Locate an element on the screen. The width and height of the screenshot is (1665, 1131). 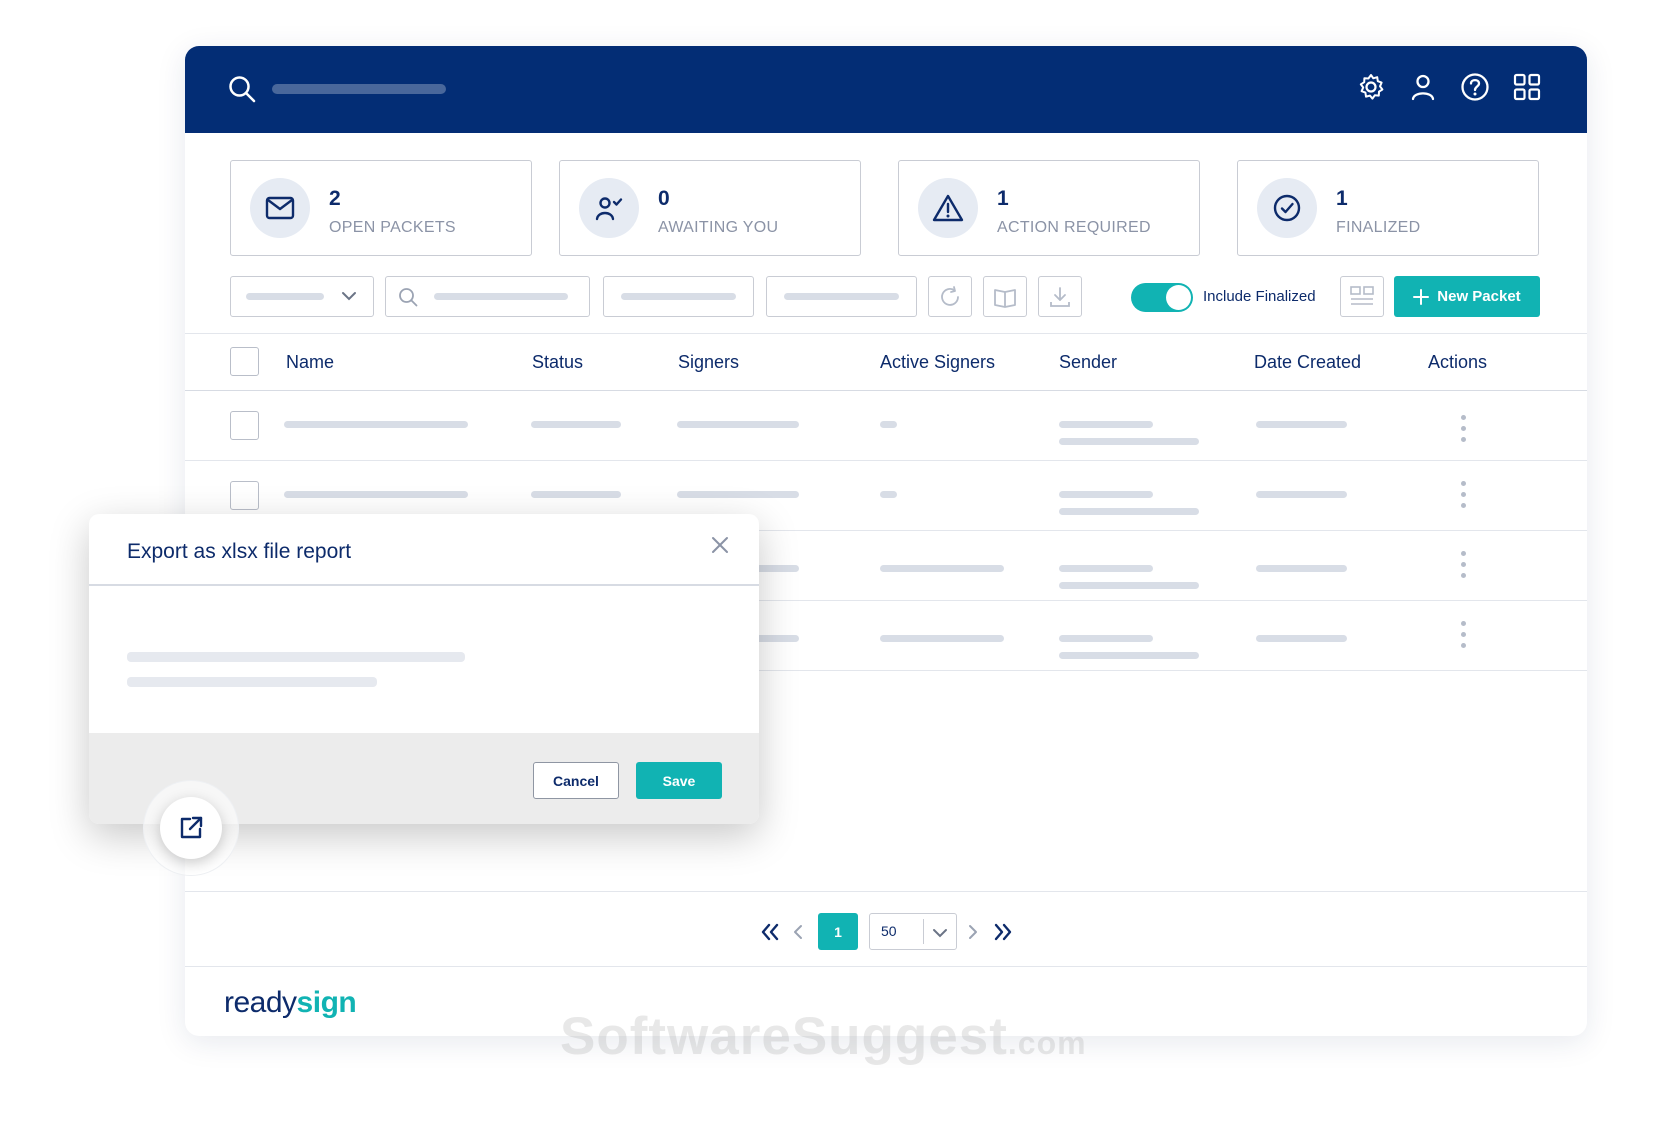
close-icon is located at coordinates (720, 545).